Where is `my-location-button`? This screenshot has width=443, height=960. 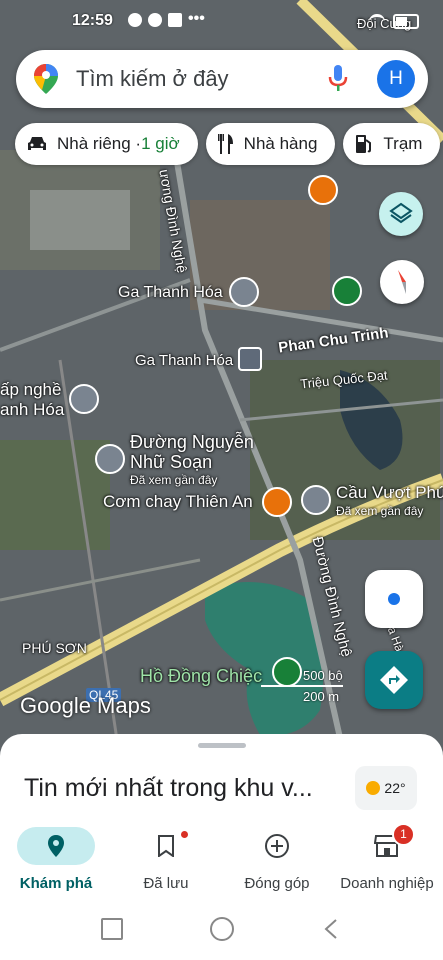
my-location-button is located at coordinates (394, 599).